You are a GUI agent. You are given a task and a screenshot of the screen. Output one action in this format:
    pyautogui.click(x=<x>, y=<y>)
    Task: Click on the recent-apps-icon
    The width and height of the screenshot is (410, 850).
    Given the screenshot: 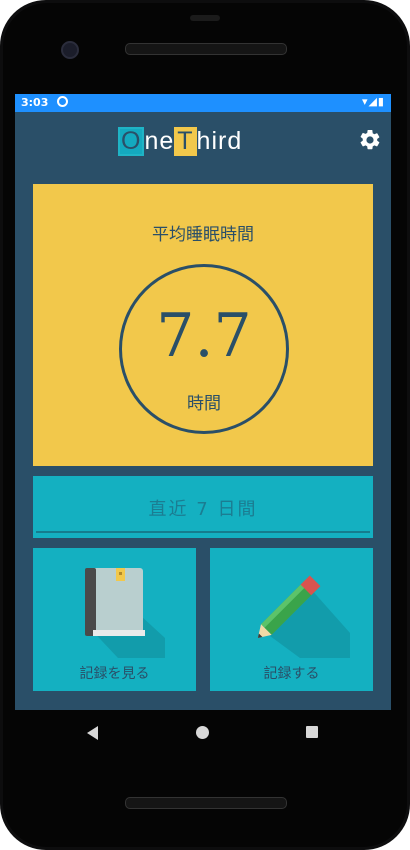 What is the action you would take?
    pyautogui.click(x=312, y=732)
    